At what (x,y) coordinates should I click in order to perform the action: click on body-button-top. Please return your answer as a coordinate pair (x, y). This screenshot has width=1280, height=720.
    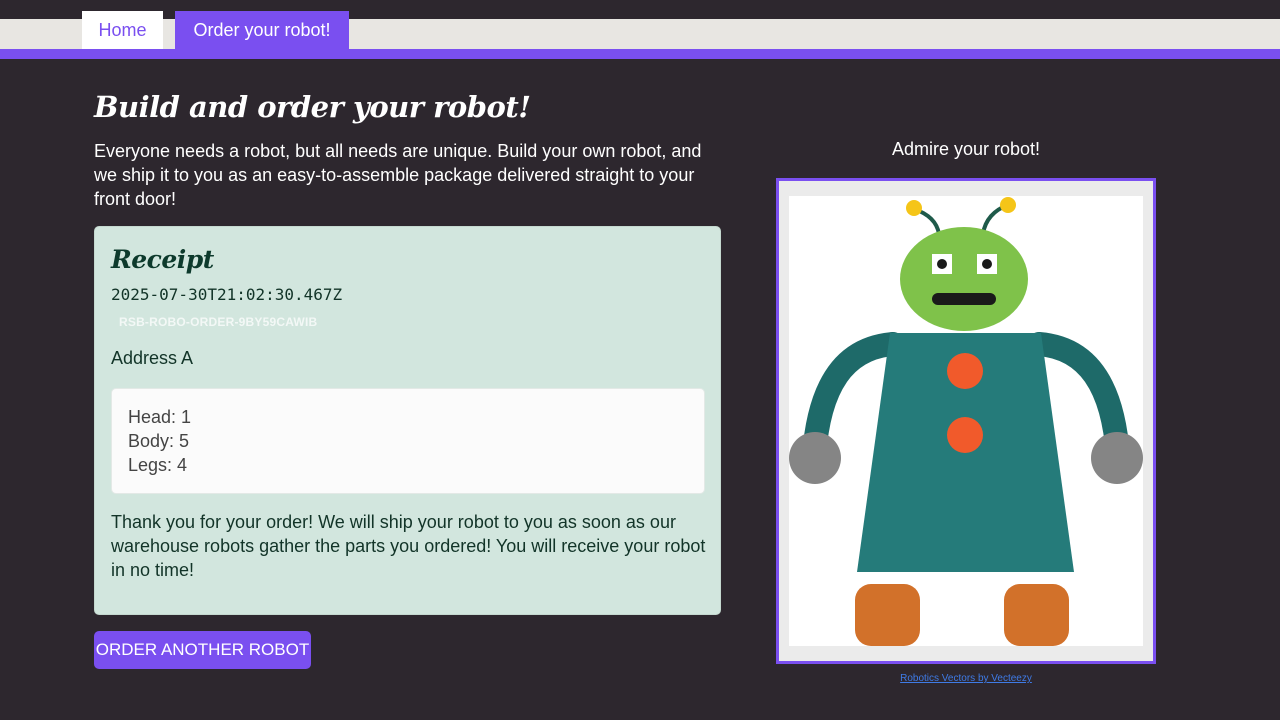
    Looking at the image, I should click on (965, 371).